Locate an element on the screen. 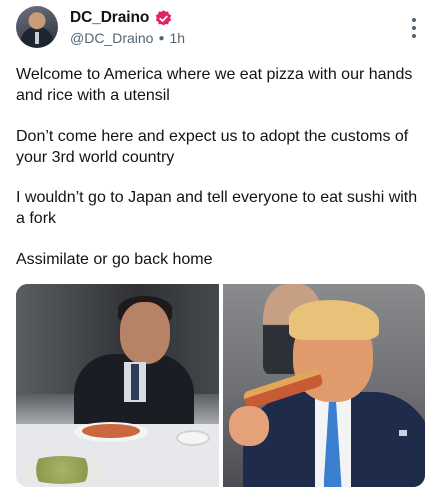 The image size is (441, 500). timestamp: 1h is located at coordinates (178, 38).